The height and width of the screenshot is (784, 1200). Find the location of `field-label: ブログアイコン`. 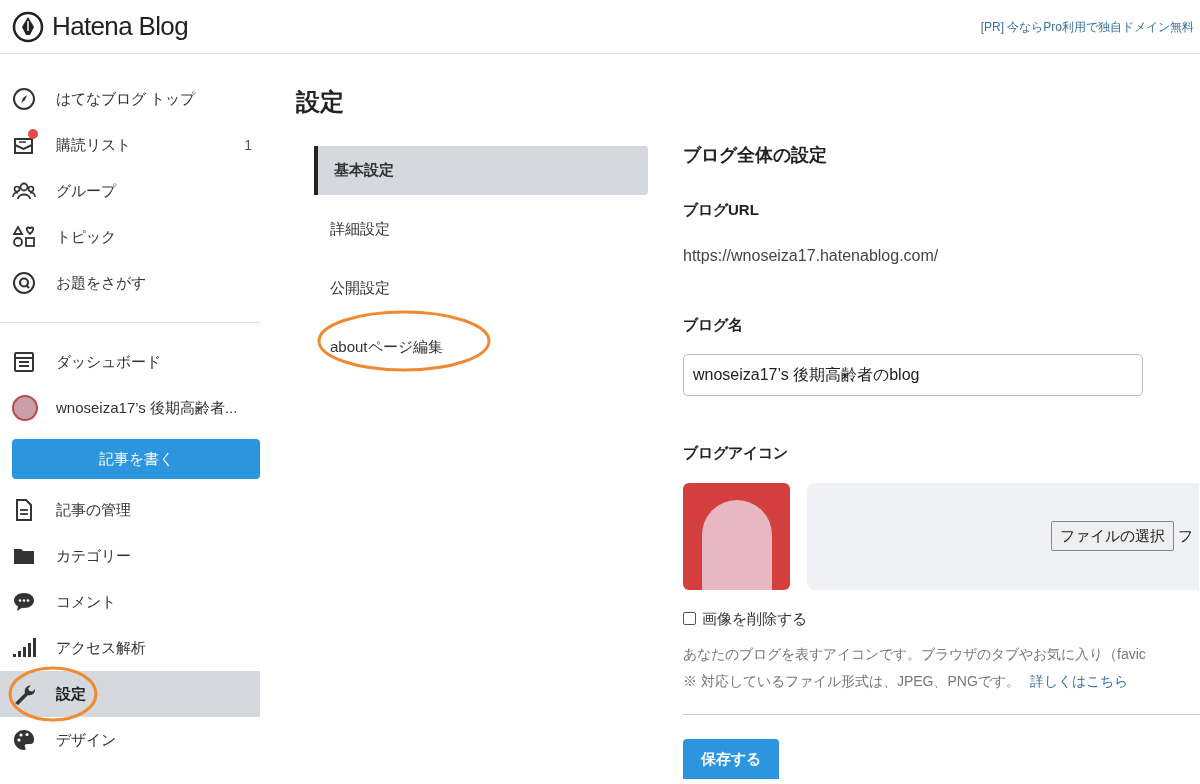

field-label: ブログアイコン is located at coordinates (736, 453).